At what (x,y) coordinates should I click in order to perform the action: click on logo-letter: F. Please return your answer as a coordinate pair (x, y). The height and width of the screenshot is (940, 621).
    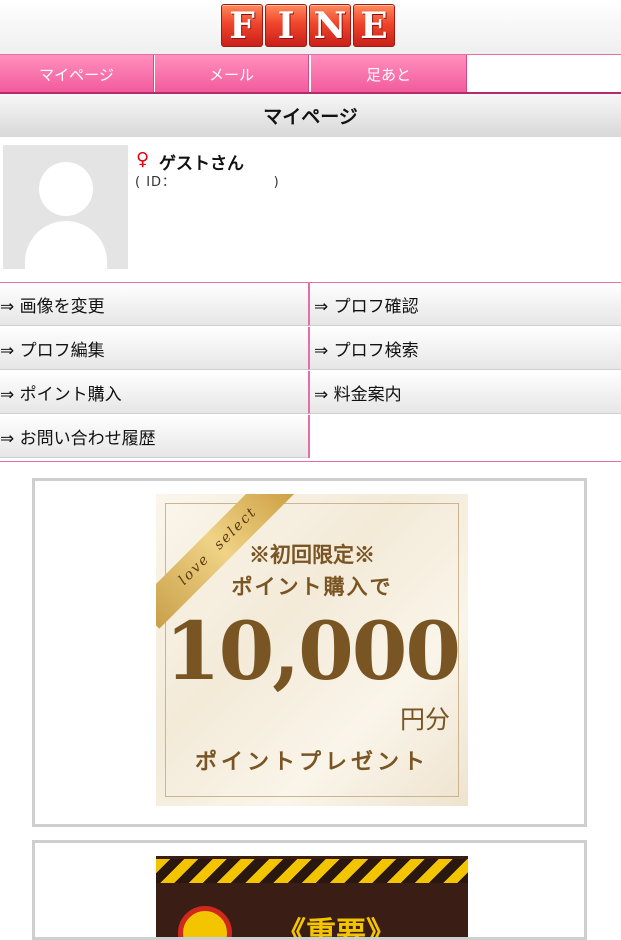
    Looking at the image, I should click on (242, 25).